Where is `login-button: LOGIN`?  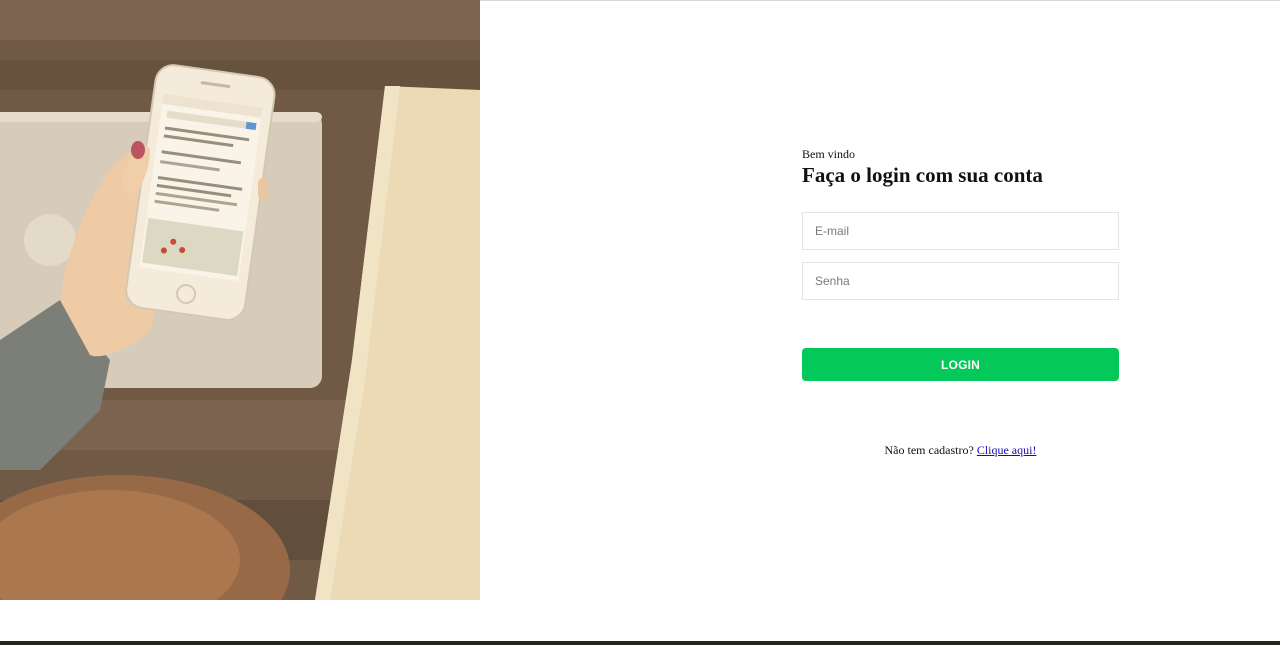
login-button: LOGIN is located at coordinates (960, 364).